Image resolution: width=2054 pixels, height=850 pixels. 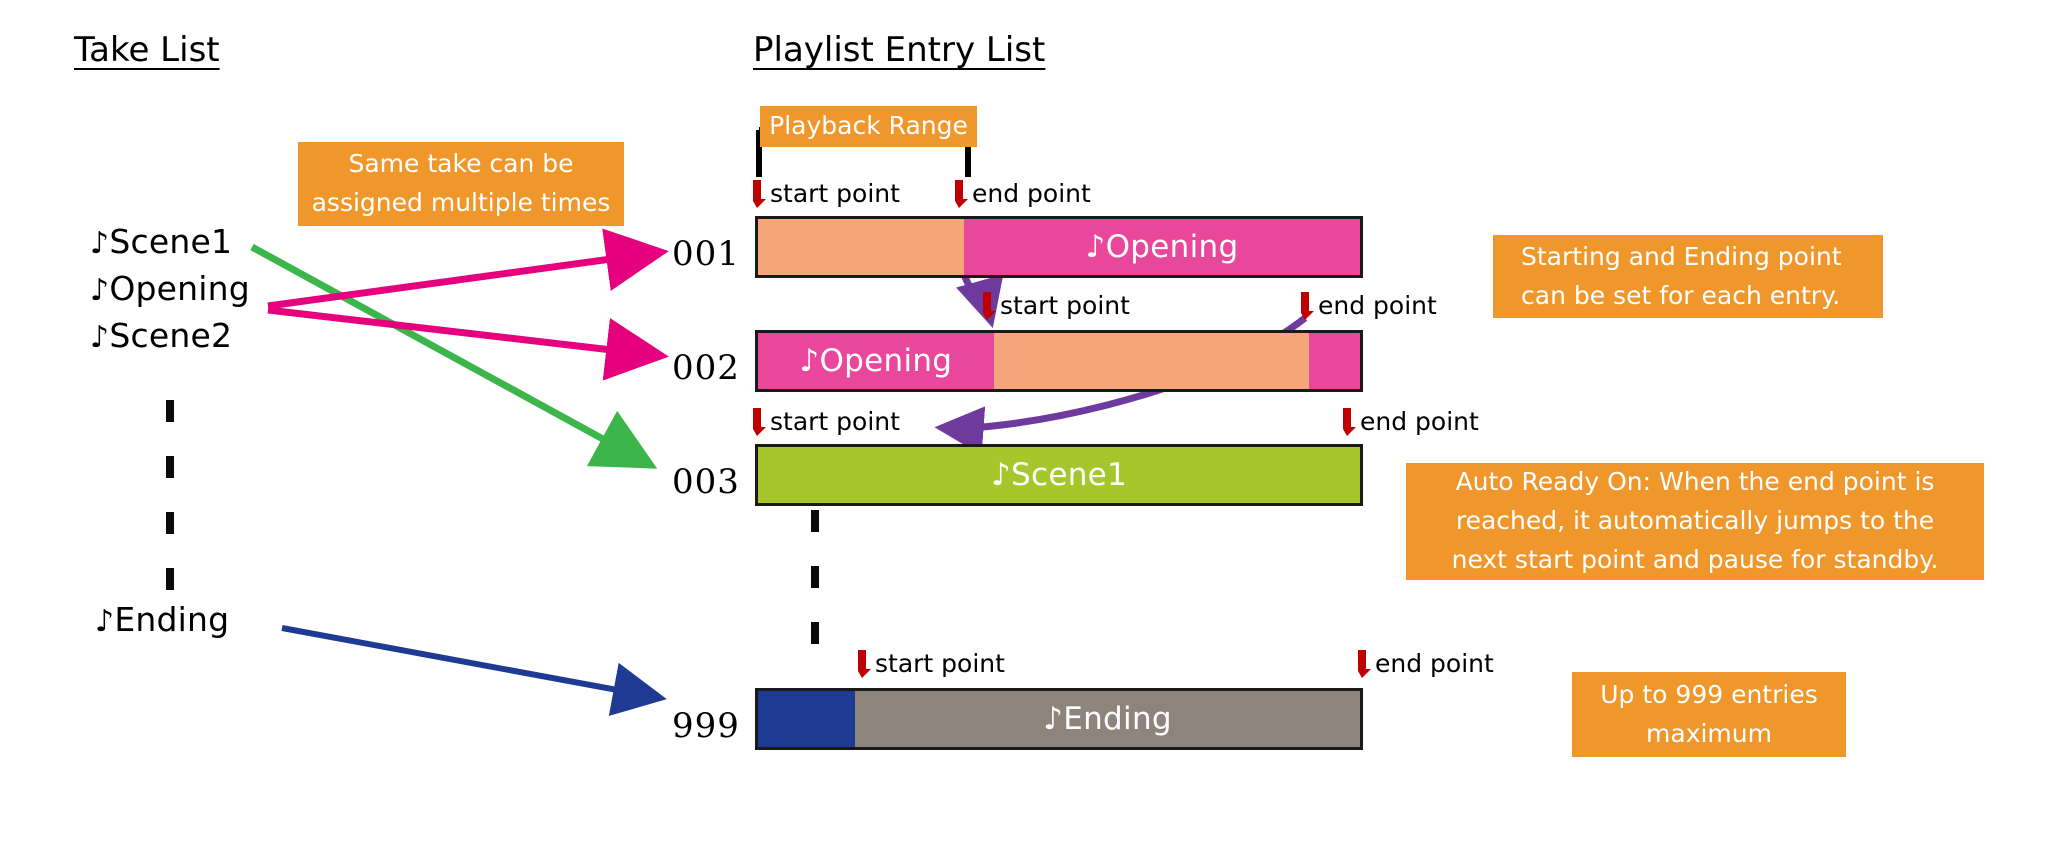 I want to click on entry-number-003: 003, so click(x=706, y=482).